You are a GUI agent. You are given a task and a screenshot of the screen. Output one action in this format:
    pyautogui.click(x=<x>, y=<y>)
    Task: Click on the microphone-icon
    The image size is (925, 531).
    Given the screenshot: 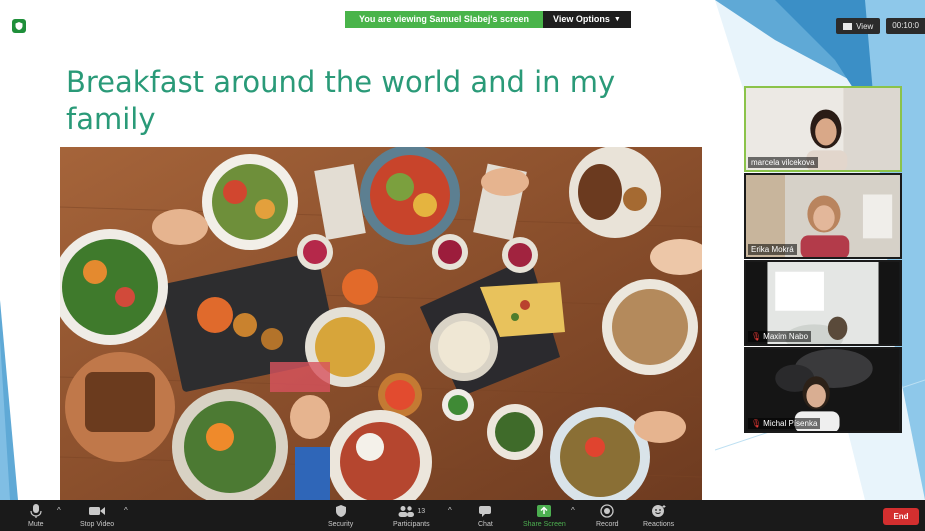 What is the action you would take?
    pyautogui.click(x=36, y=511)
    